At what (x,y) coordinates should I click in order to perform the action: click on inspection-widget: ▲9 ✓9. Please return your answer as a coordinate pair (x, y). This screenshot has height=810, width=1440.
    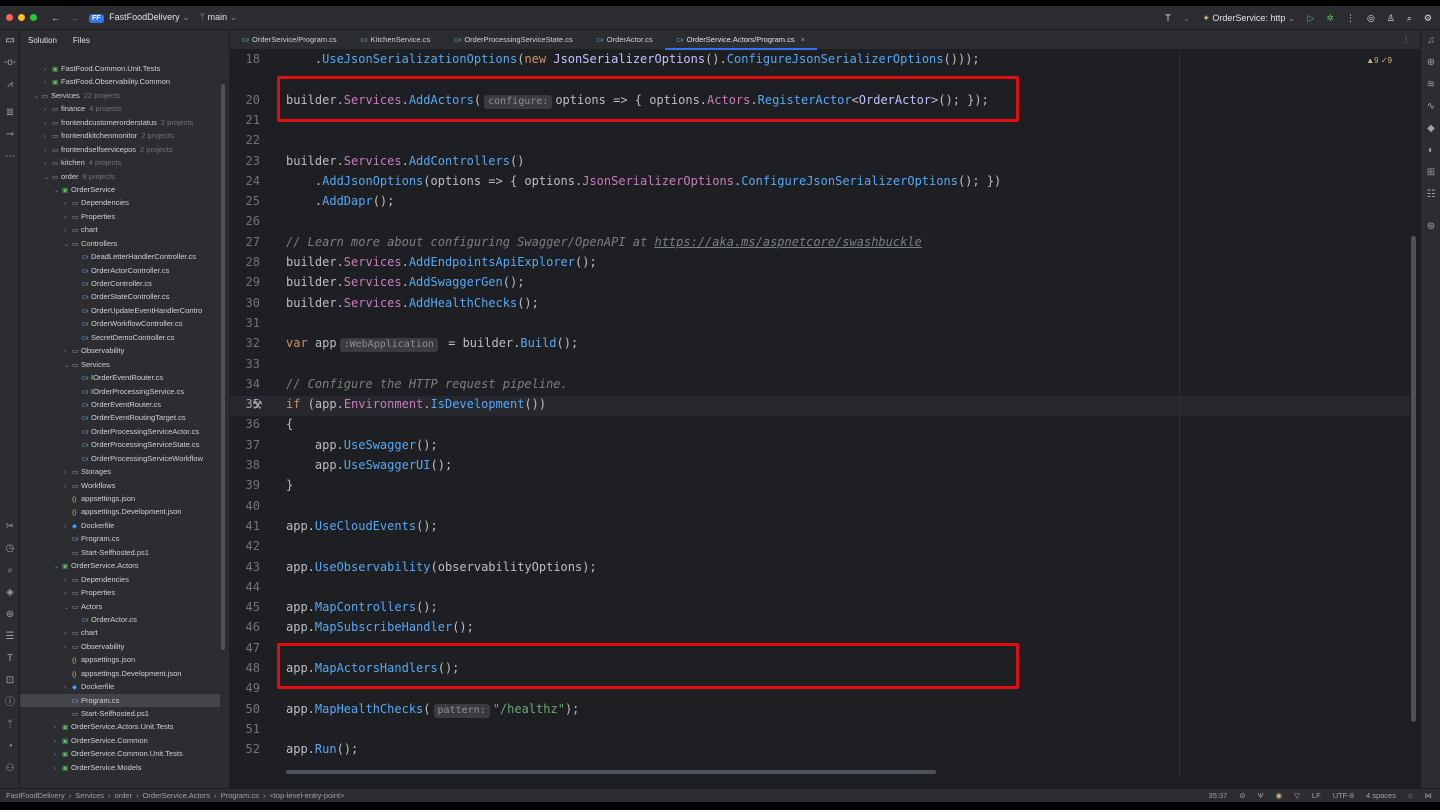
    Looking at the image, I should click on (1379, 60).